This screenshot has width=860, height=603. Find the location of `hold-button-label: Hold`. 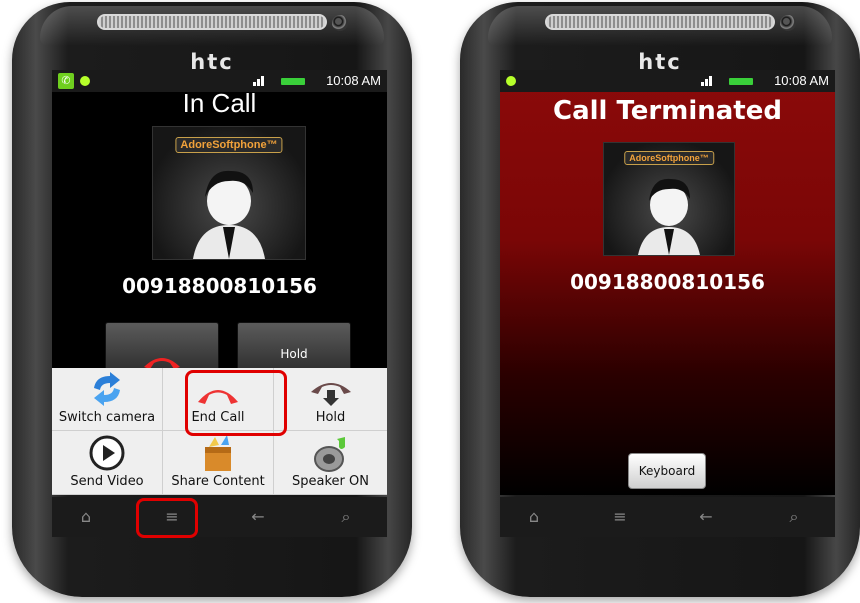

hold-button-label: Hold is located at coordinates (294, 354).